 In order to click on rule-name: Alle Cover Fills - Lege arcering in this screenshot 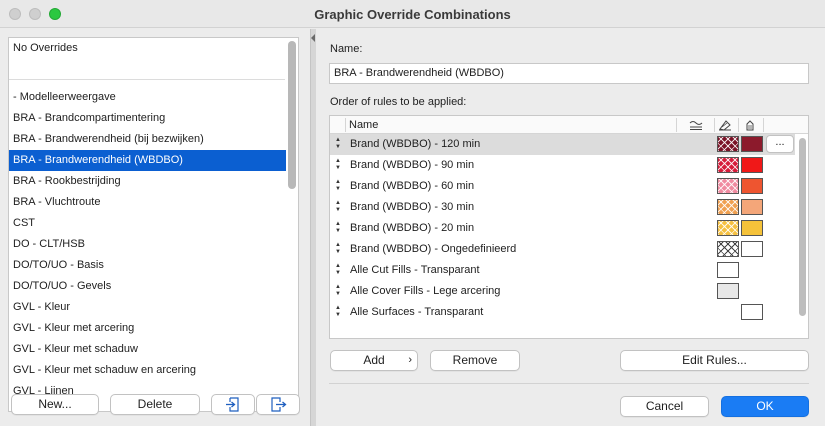, I will do `click(425, 291)`.